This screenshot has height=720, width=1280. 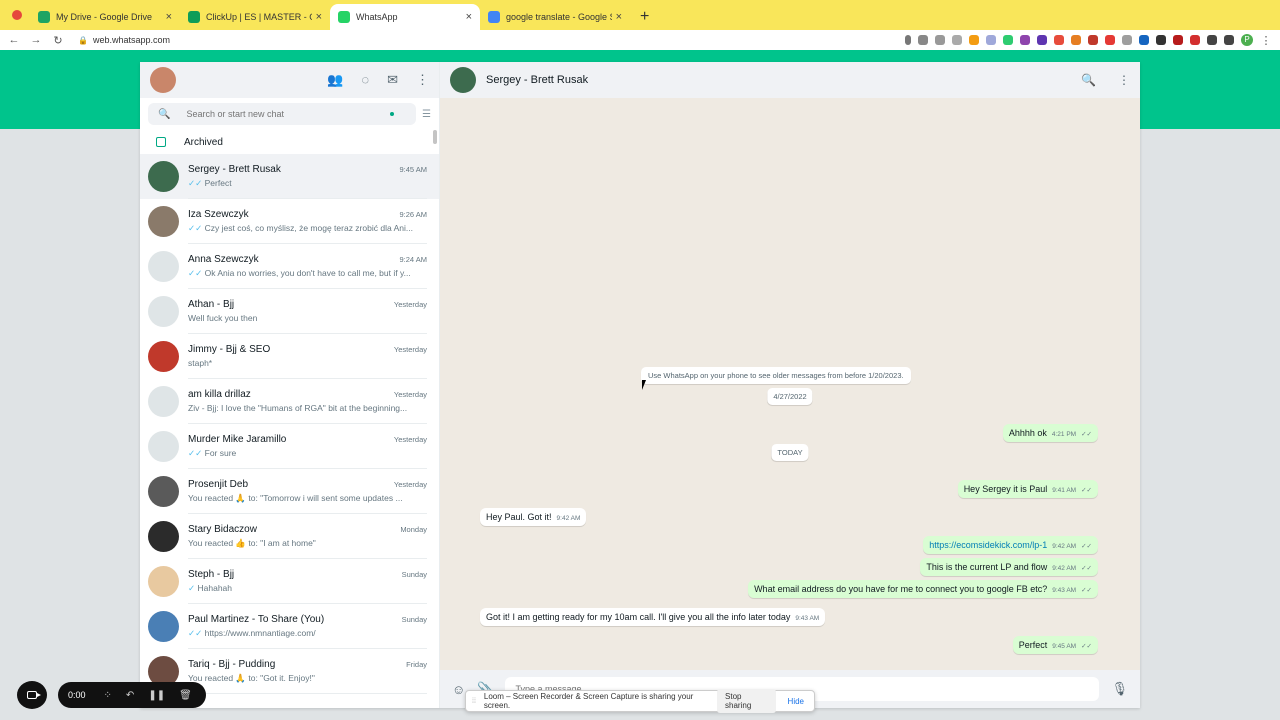 I want to click on sidebar-scrollbar, so click(x=435, y=137).